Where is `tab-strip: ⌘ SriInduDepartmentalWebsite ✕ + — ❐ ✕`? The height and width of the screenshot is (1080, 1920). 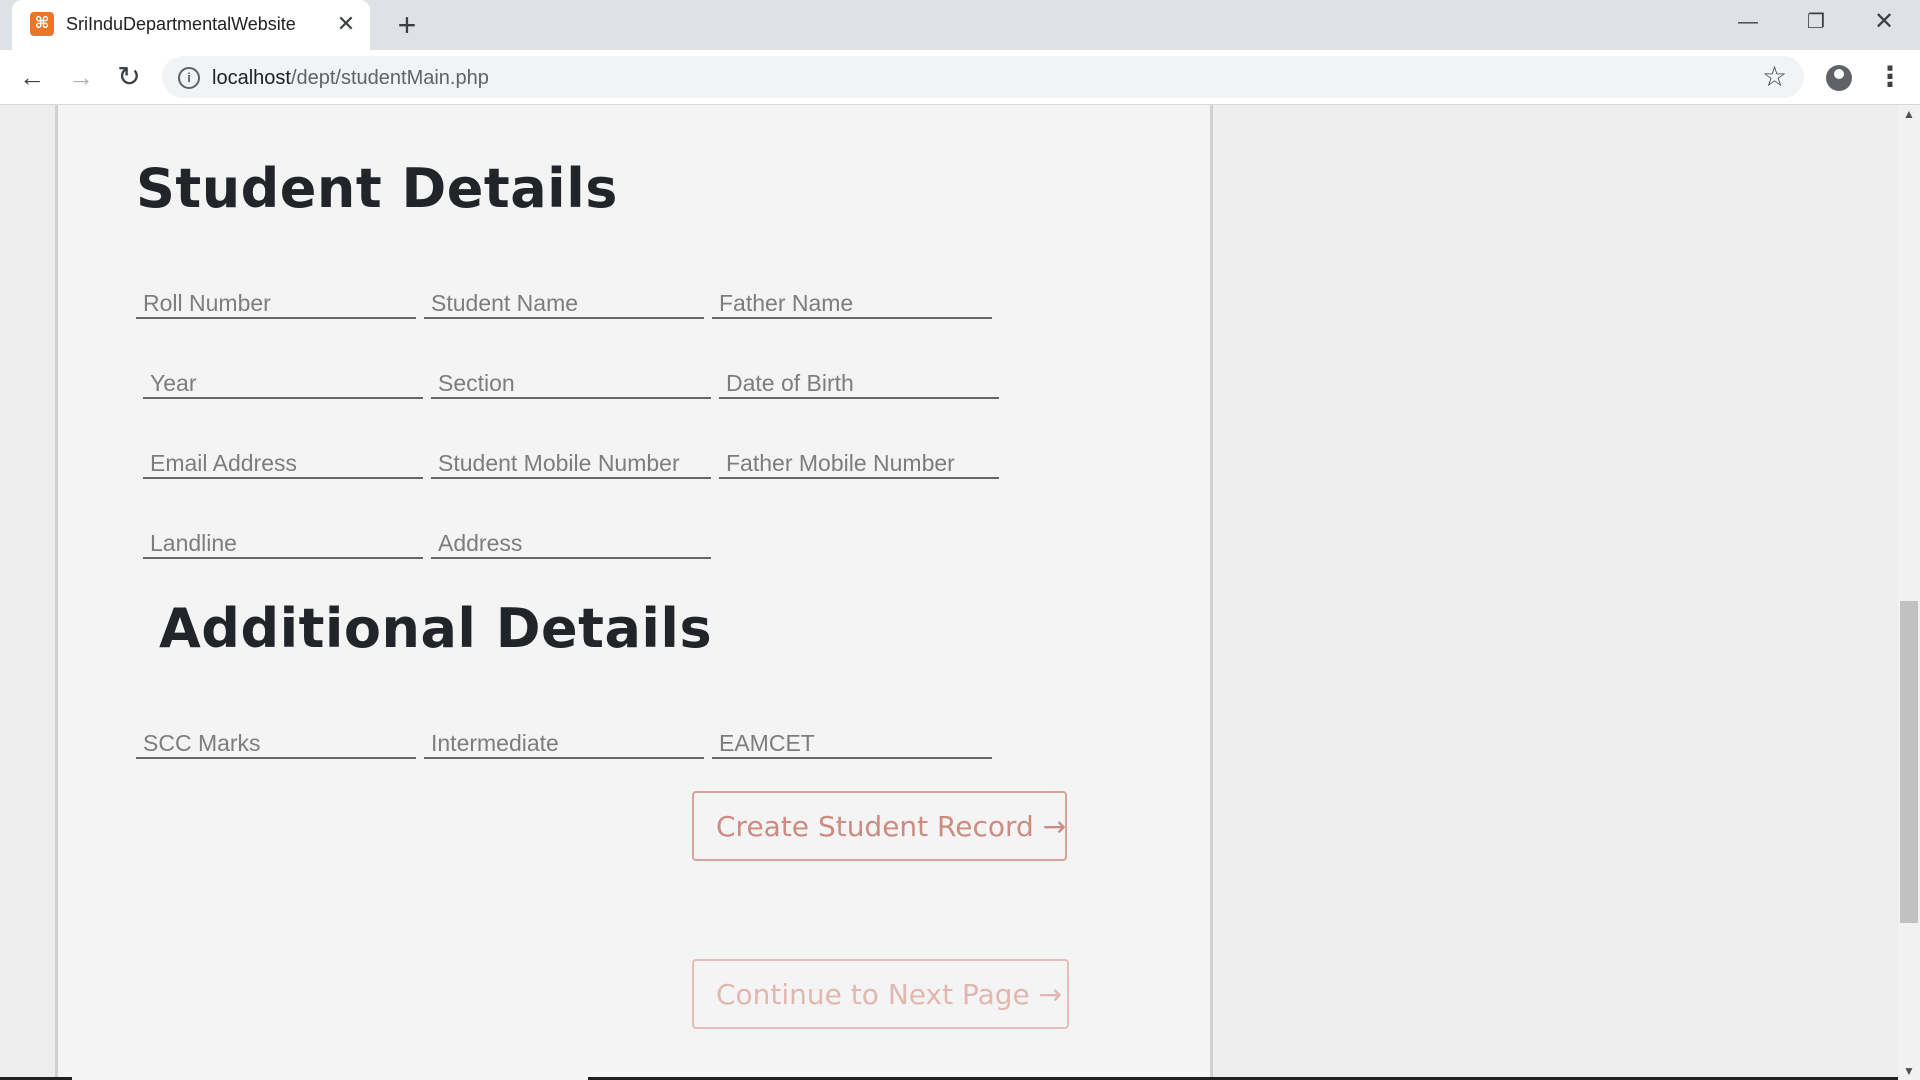 tab-strip: ⌘ SriInduDepartmentalWebsite ✕ + — ❐ ✕ is located at coordinates (960, 25).